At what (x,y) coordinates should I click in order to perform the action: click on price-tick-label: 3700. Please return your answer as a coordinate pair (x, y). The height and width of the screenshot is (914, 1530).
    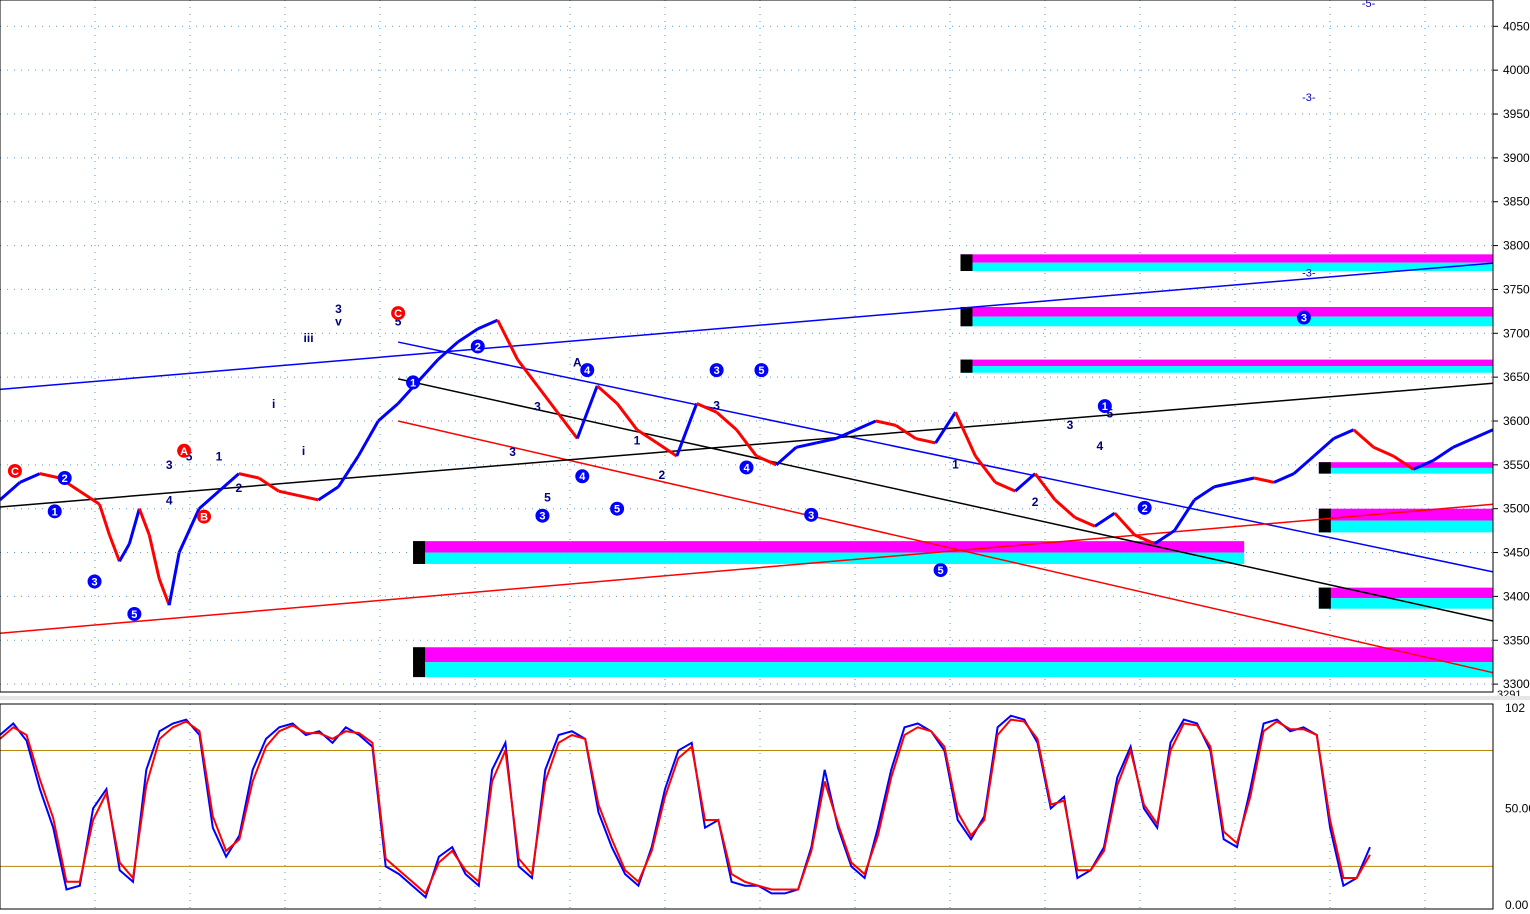
    Looking at the image, I should click on (1516, 333).